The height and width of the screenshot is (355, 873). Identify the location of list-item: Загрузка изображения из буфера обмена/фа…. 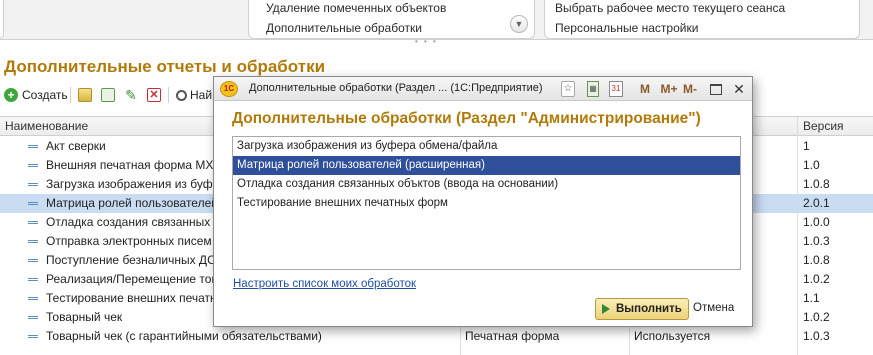
(486, 146).